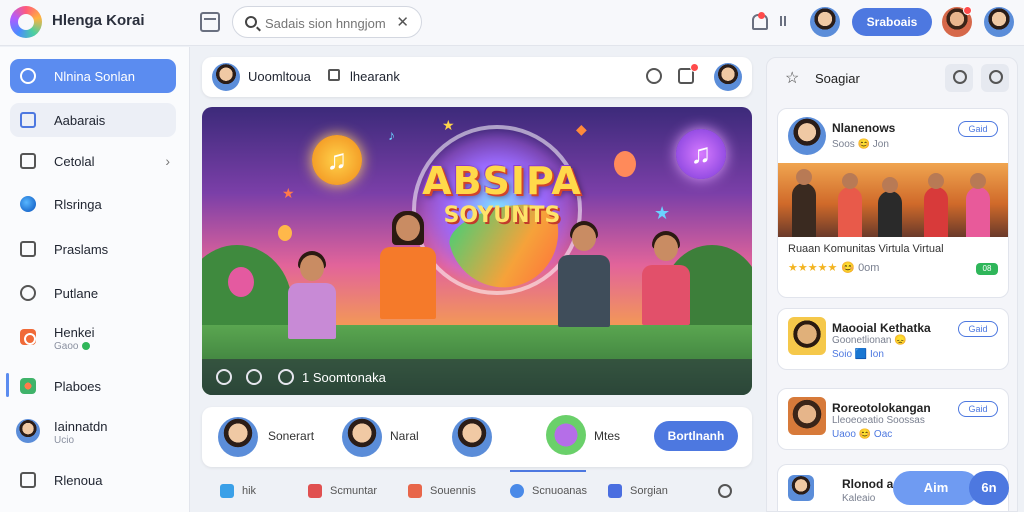  Describe the element at coordinates (76, 293) in the screenshot. I see `sidebar-item-label: Putlane` at that location.